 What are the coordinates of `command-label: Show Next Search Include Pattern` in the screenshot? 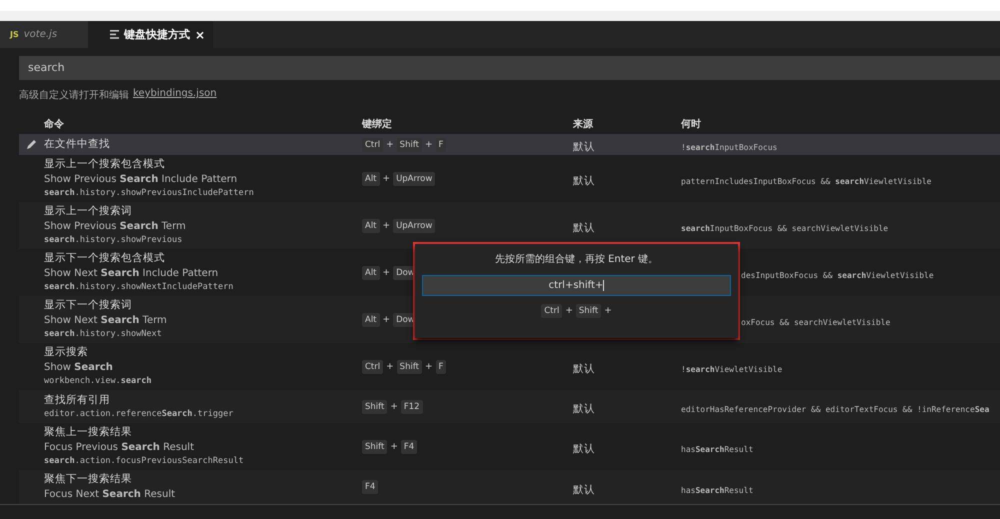 It's located at (132, 274).